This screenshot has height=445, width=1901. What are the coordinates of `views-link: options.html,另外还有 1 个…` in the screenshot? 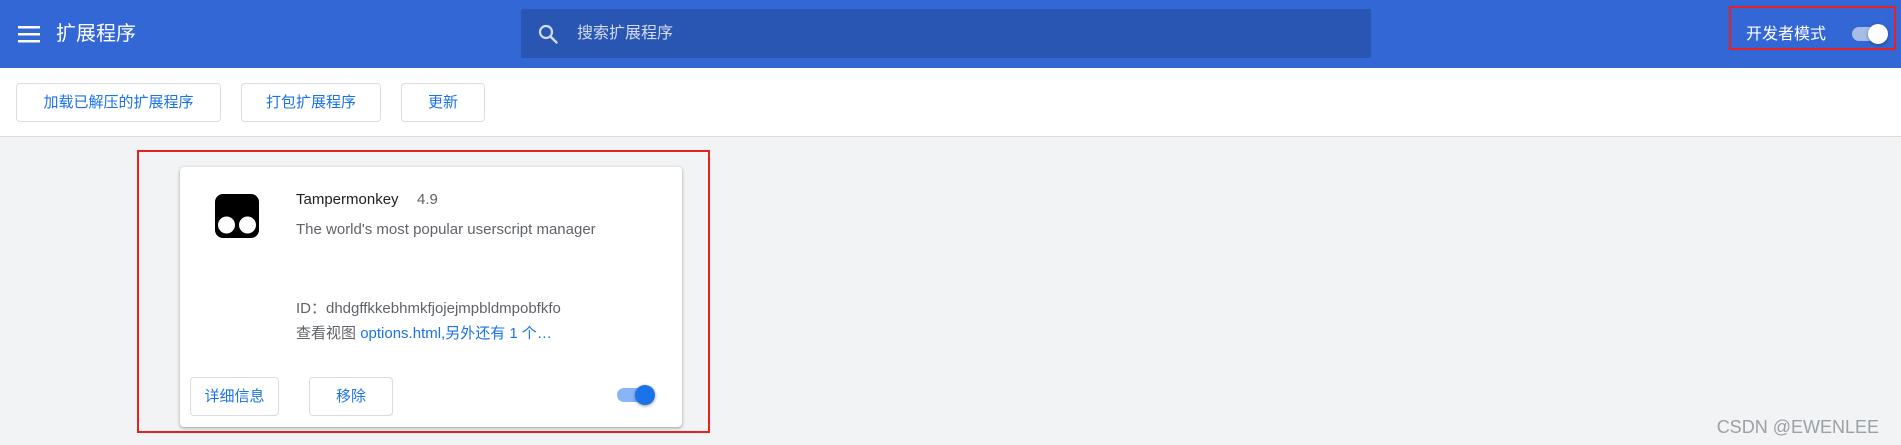 It's located at (456, 333).